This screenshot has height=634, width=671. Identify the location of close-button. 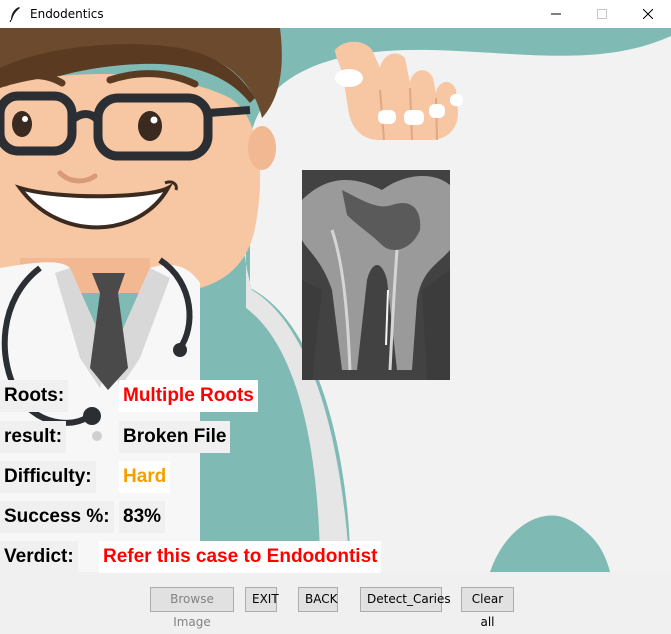
(648, 14).